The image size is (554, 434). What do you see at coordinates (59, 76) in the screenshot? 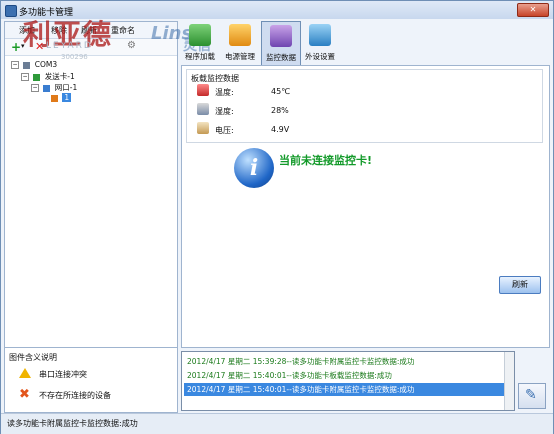
I see `tree-node-label: 发送卡-1` at bounding box center [59, 76].